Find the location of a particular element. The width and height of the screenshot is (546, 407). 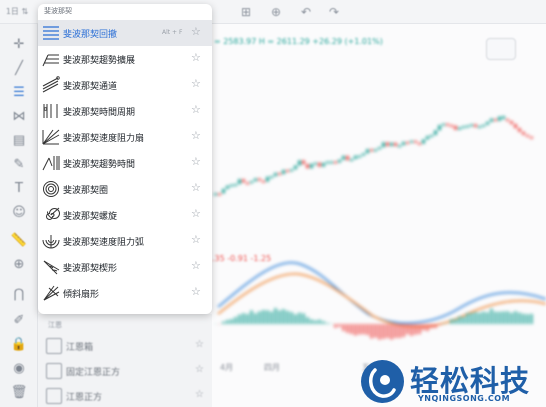

watermark-logo: 轻松科技 YNQINGSONG.COM is located at coordinates (452, 381).